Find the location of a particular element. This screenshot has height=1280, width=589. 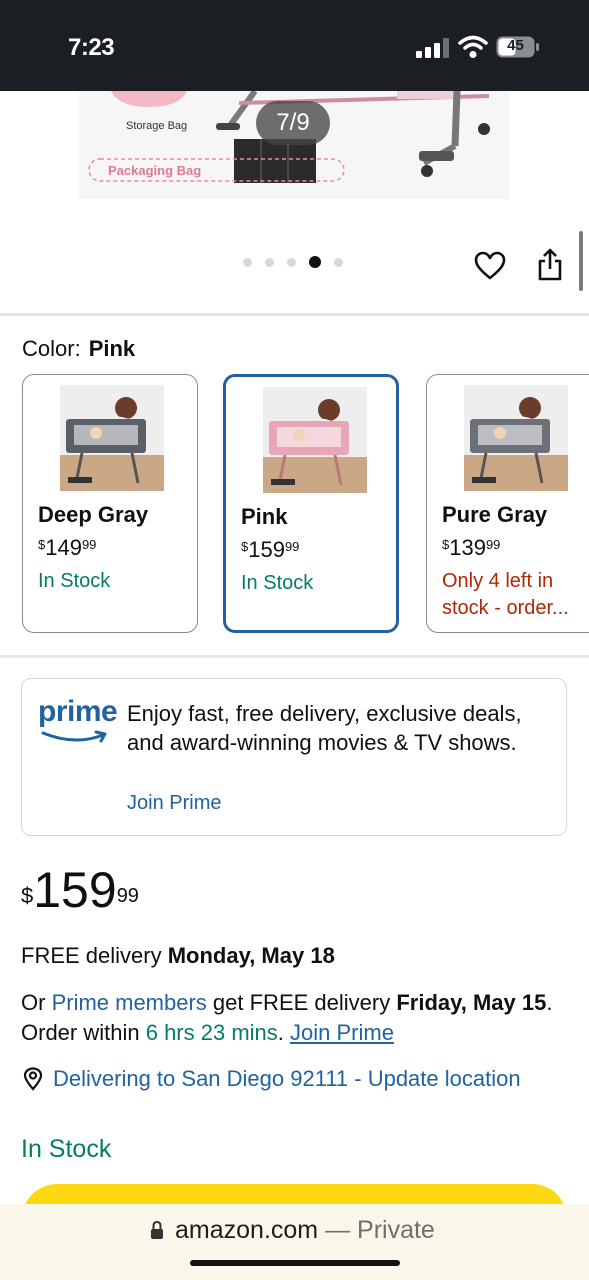

period-text: . is located at coordinates (284, 1032).